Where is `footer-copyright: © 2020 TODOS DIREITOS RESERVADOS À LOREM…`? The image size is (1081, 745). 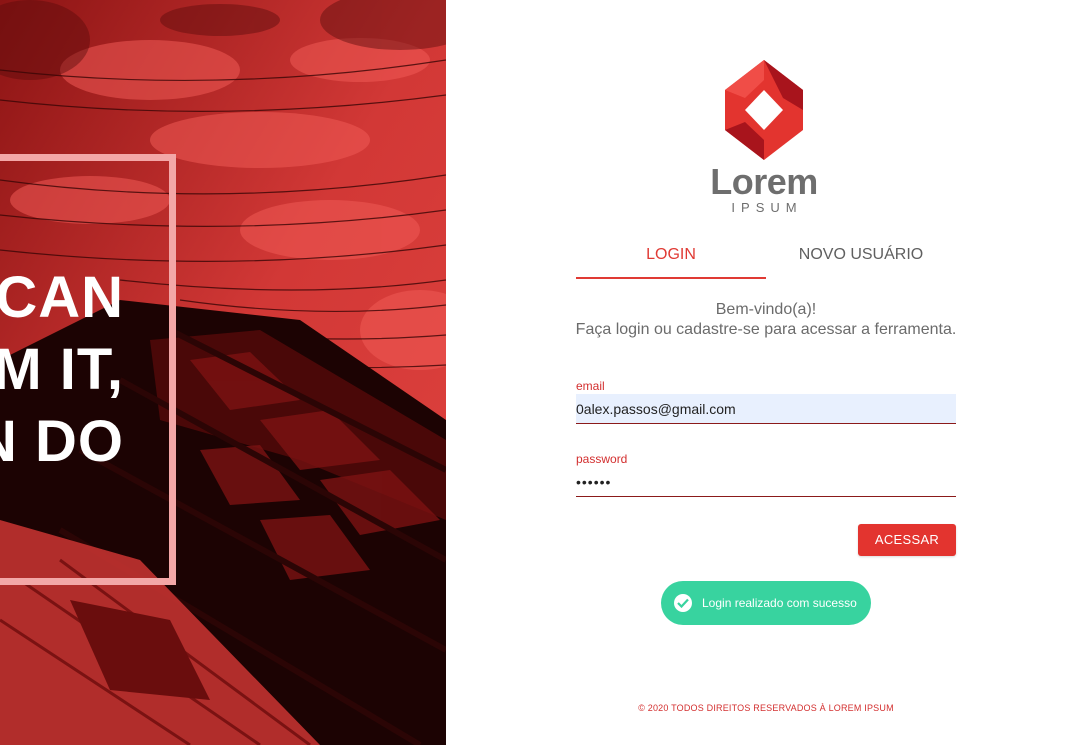 footer-copyright: © 2020 TODOS DIREITOS RESERVADOS À LOREM… is located at coordinates (766, 708).